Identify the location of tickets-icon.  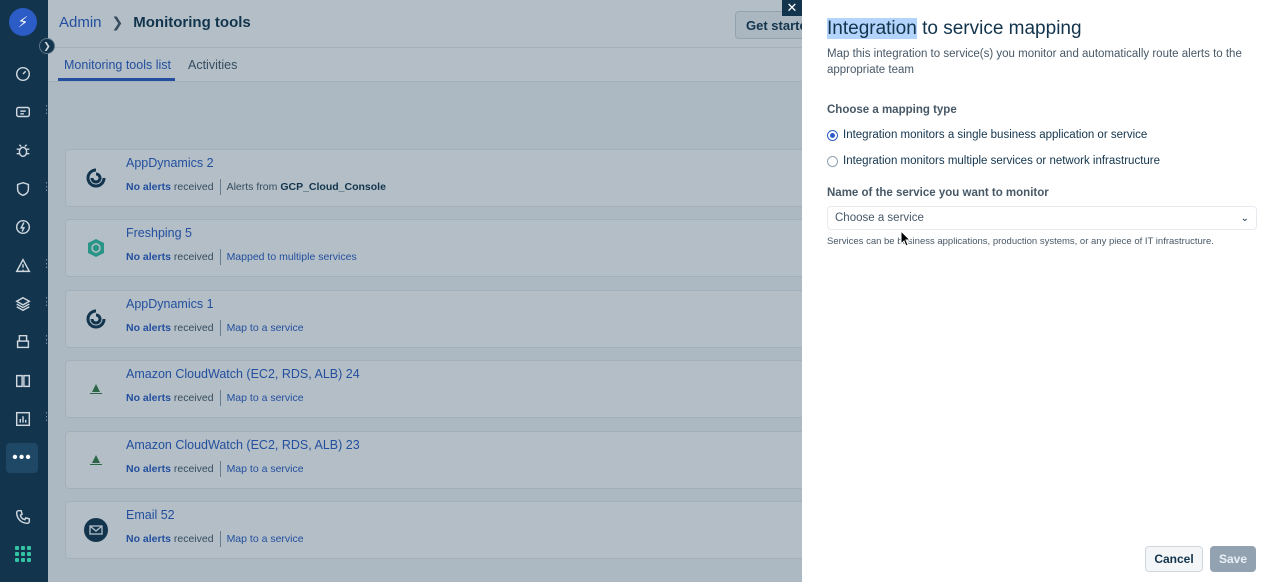
(23, 112).